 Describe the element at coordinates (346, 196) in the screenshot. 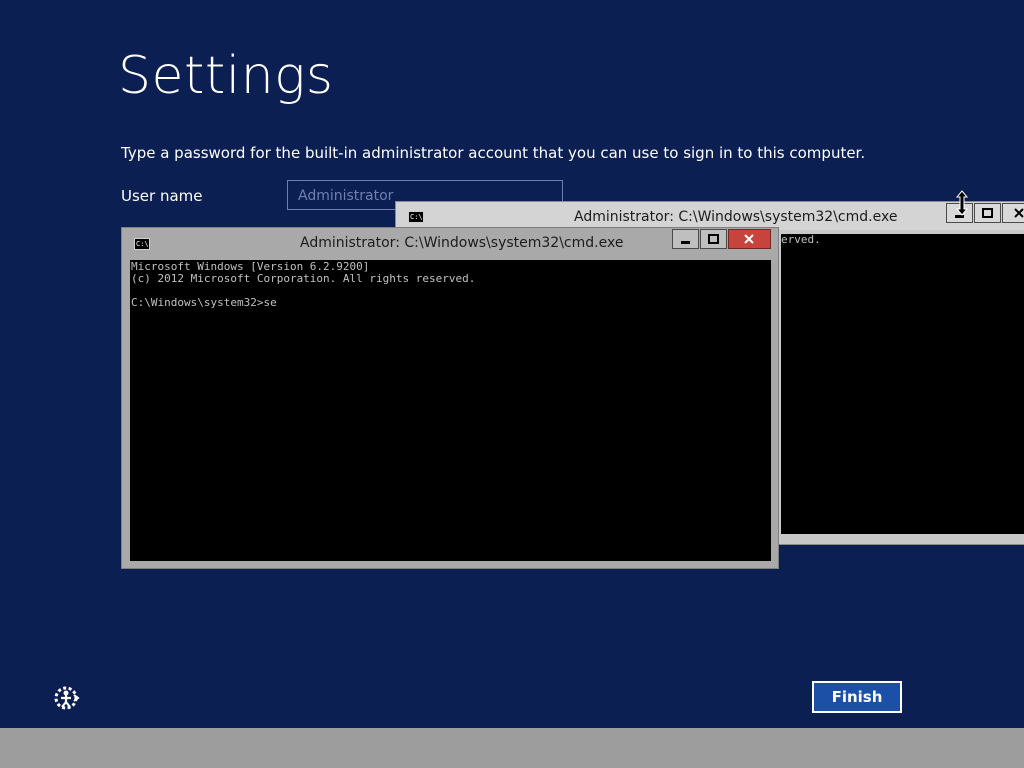

I see `user-name-value: Administrator` at that location.